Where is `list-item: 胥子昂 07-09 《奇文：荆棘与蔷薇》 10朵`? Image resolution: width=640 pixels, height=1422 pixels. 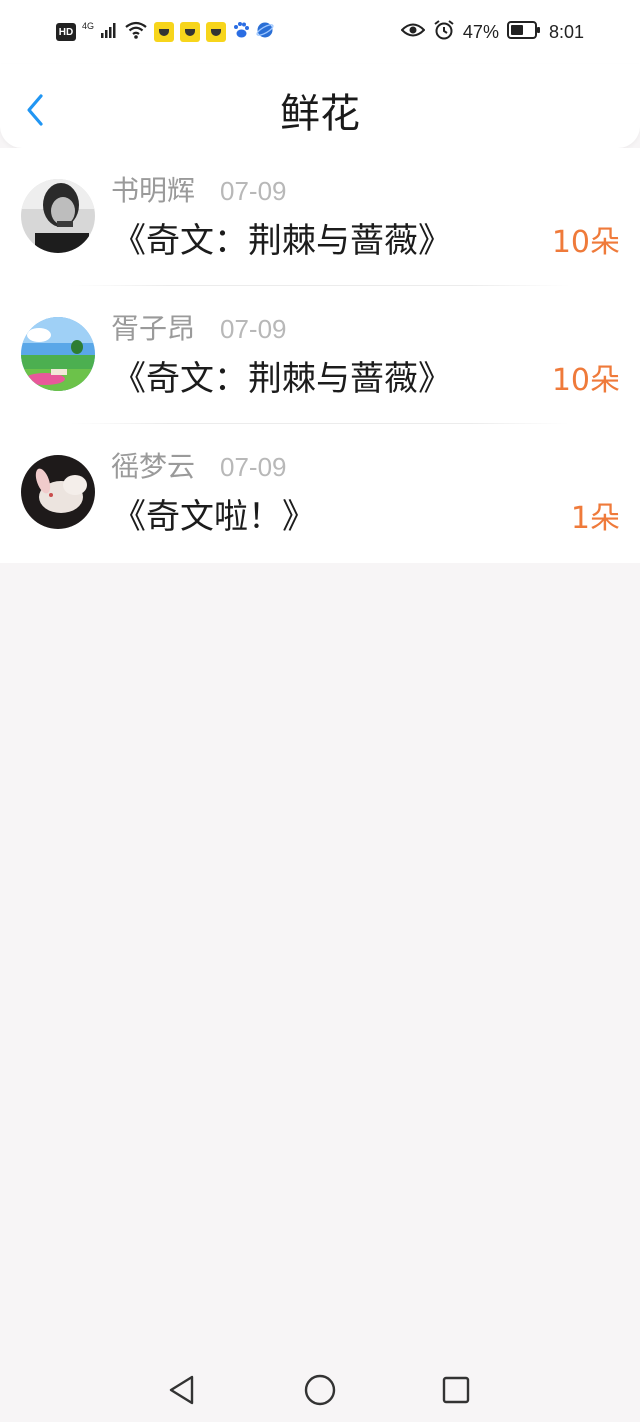 list-item: 胥子昂 07-09 《奇文：荆棘与蔷薇》 10朵 is located at coordinates (320, 355).